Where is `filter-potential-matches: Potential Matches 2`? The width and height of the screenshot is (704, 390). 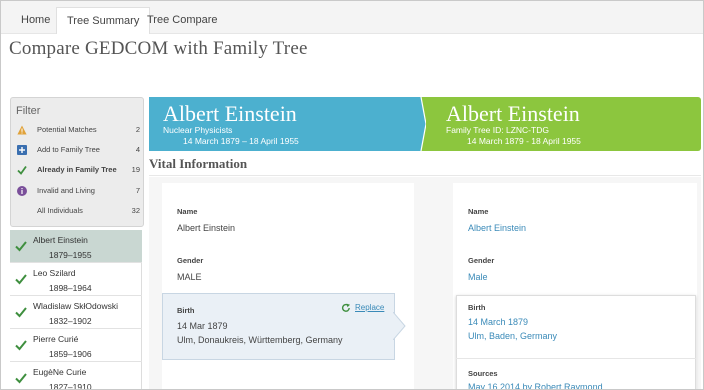 filter-potential-matches: Potential Matches 2 is located at coordinates (79, 131).